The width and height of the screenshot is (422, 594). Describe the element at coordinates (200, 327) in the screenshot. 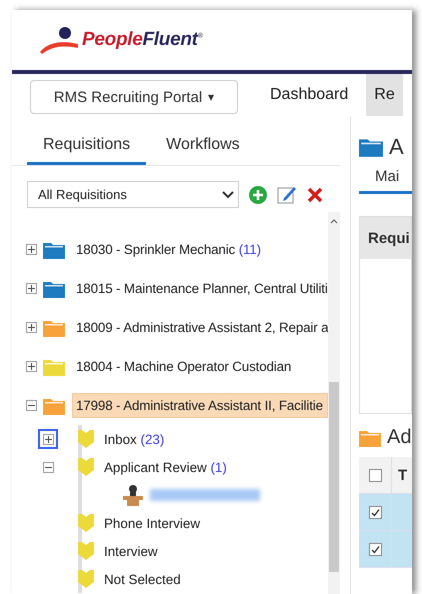

I see `requisition-item: 18009 - Administrative Assistant 2, Repair a` at that location.